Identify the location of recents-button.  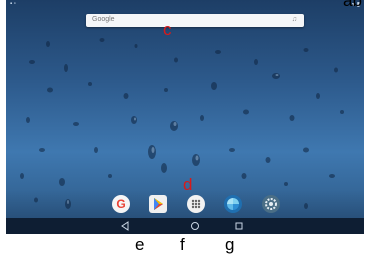
(239, 226).